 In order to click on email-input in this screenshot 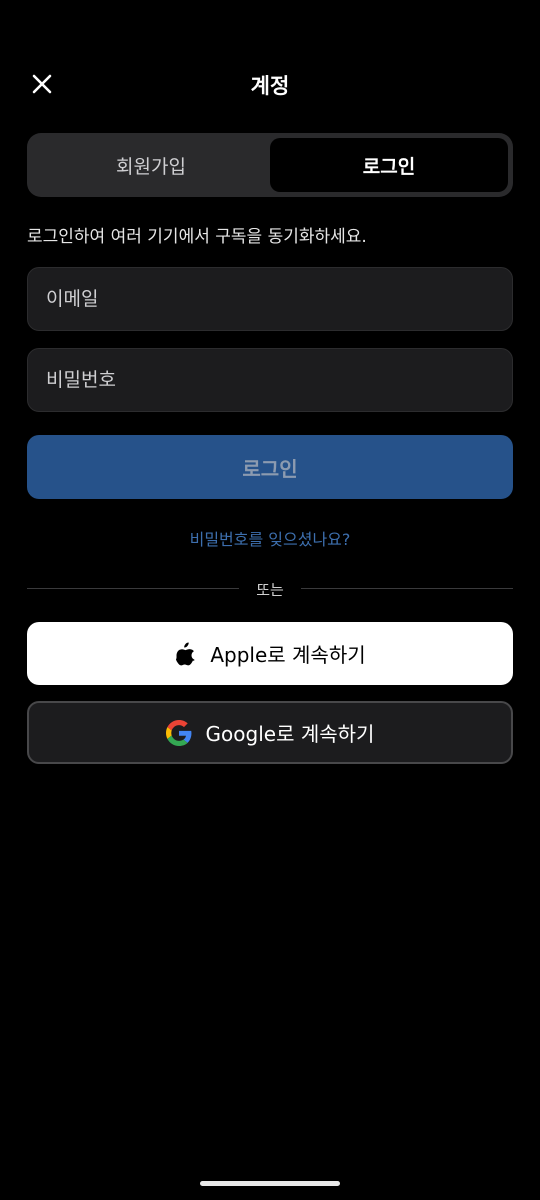, I will do `click(270, 299)`.